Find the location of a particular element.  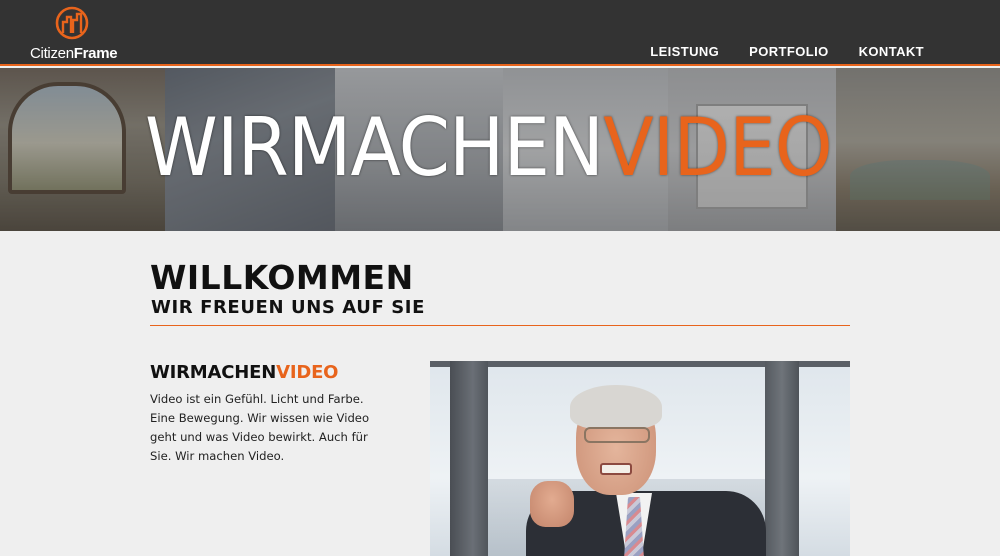

main-nav: LEISTUNG PORTFOLIO KONTAKT is located at coordinates (787, 51).